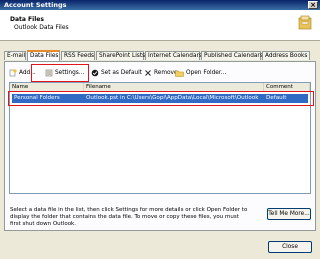 This screenshot has height=259, width=320. I want to click on tab-published-calendars: Published Calendars, so click(232, 55).